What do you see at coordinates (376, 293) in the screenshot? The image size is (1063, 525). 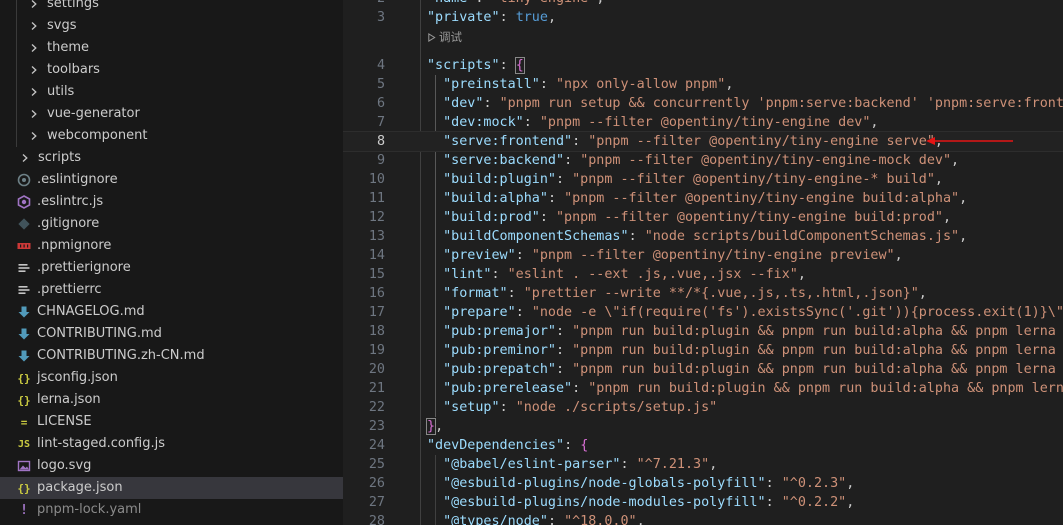 I see `line-number: 16` at bounding box center [376, 293].